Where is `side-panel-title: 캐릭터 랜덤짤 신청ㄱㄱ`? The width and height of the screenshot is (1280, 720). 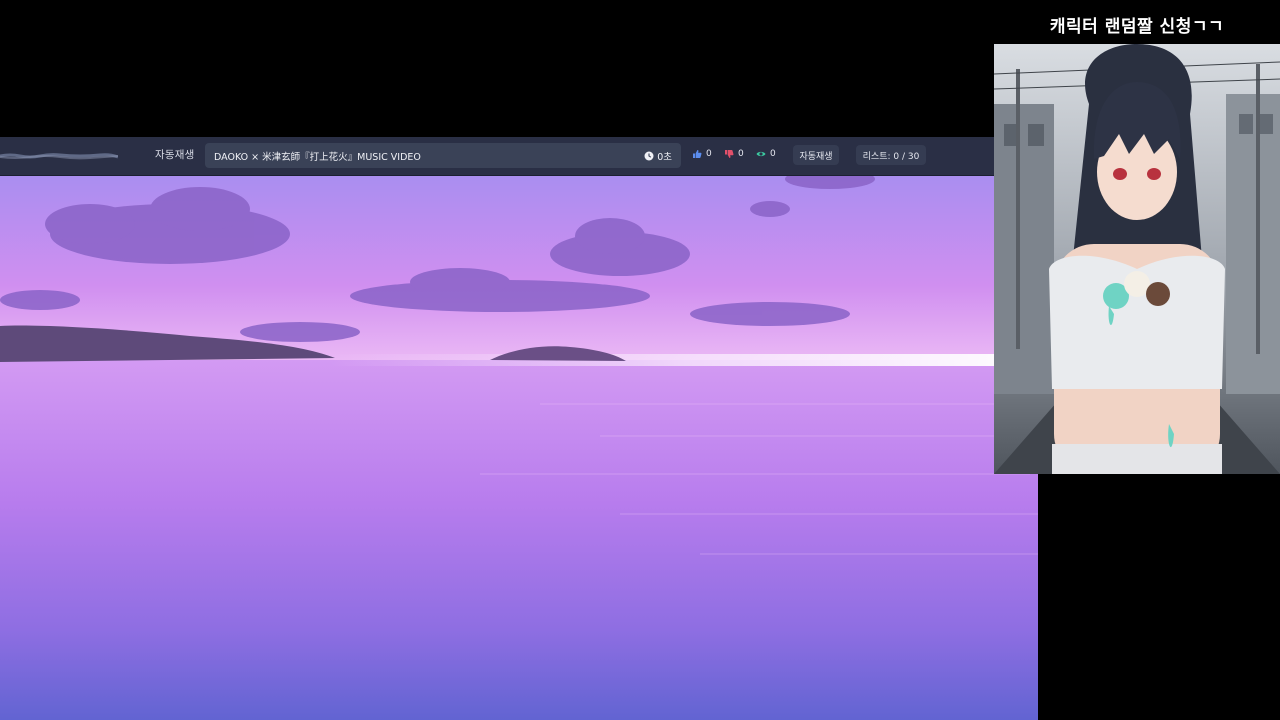 side-panel-title: 캐릭터 랜덤짤 신청ㄱㄱ is located at coordinates (1137, 27).